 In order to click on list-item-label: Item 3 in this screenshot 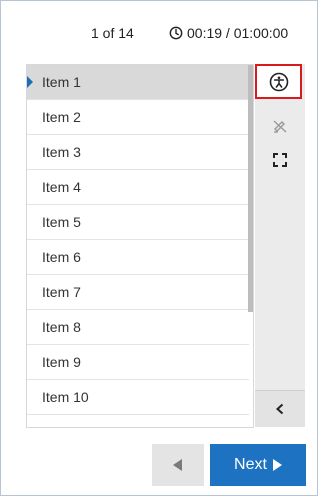, I will do `click(61, 152)`.